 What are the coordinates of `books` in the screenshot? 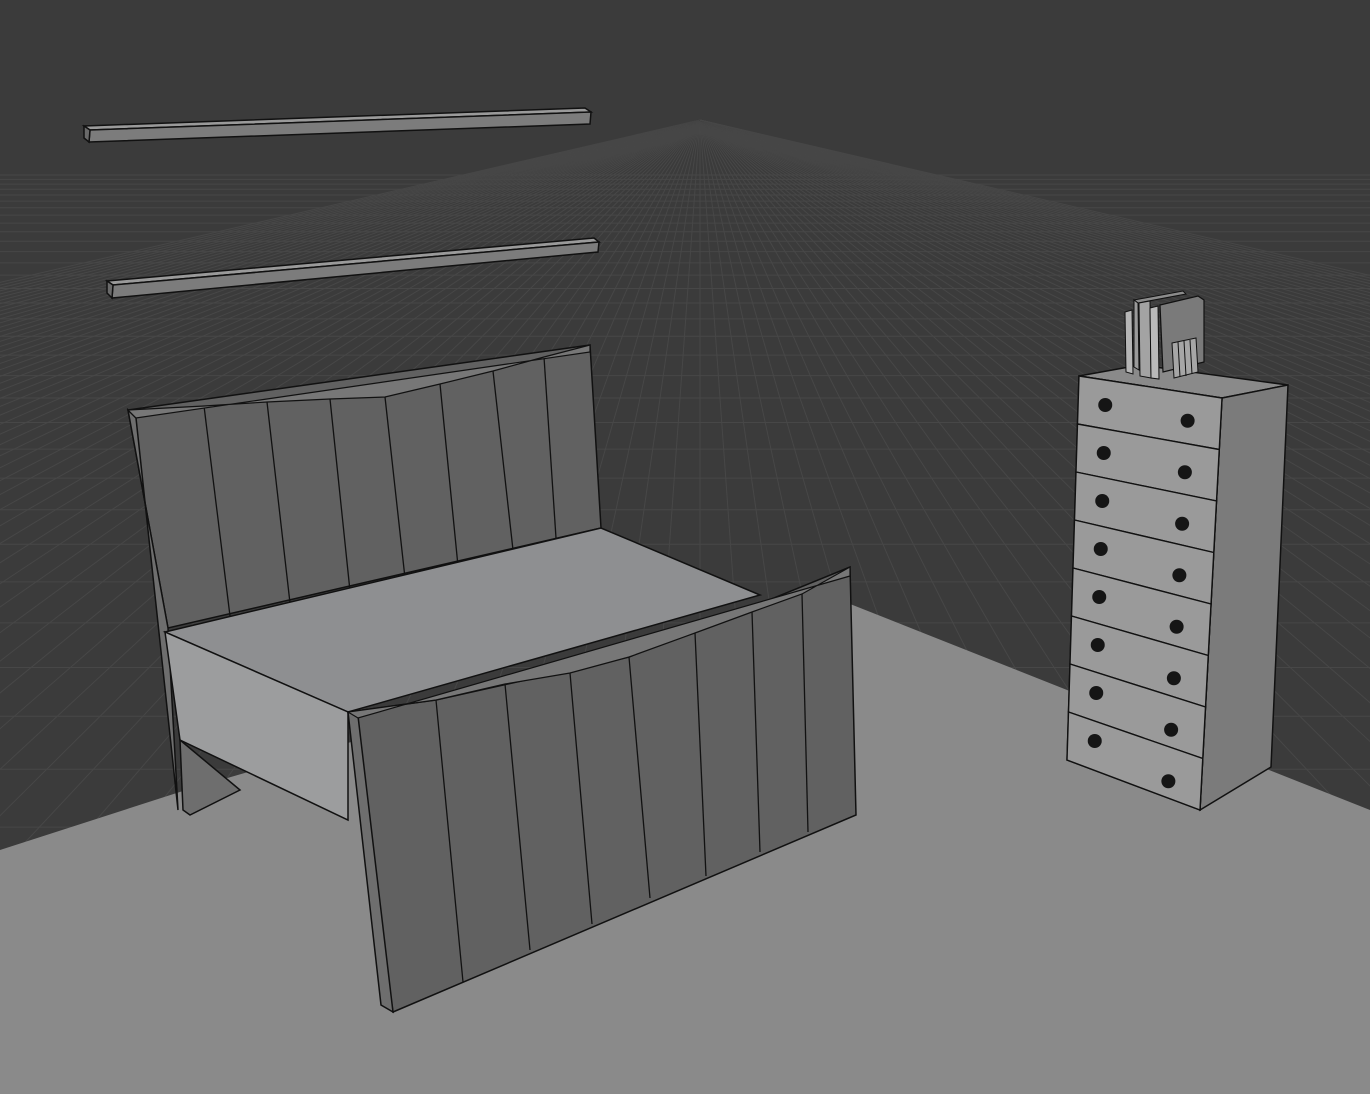 It's located at (1164, 335).